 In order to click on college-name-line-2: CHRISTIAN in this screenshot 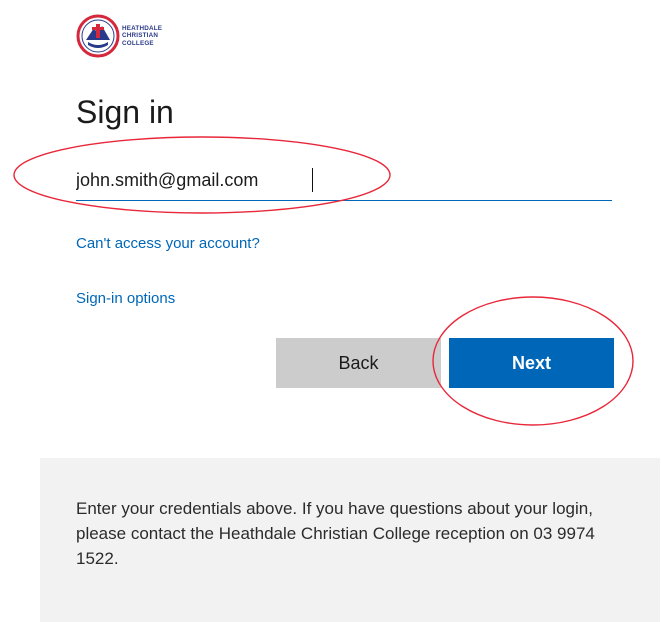, I will do `click(140, 36)`.